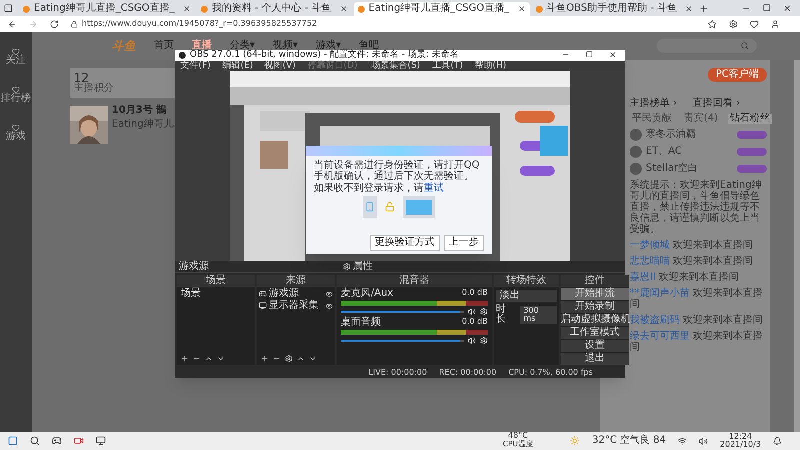  Describe the element at coordinates (16, 61) in the screenshot. I see `sidebar-label: 关注` at that location.